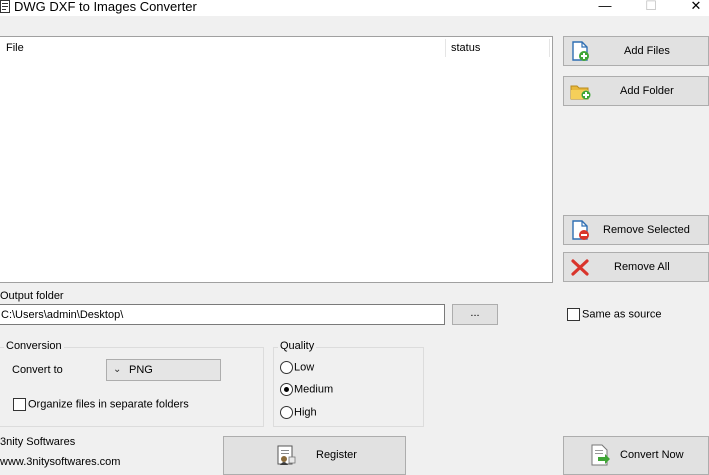  I want to click on register-button: Register, so click(314, 455).